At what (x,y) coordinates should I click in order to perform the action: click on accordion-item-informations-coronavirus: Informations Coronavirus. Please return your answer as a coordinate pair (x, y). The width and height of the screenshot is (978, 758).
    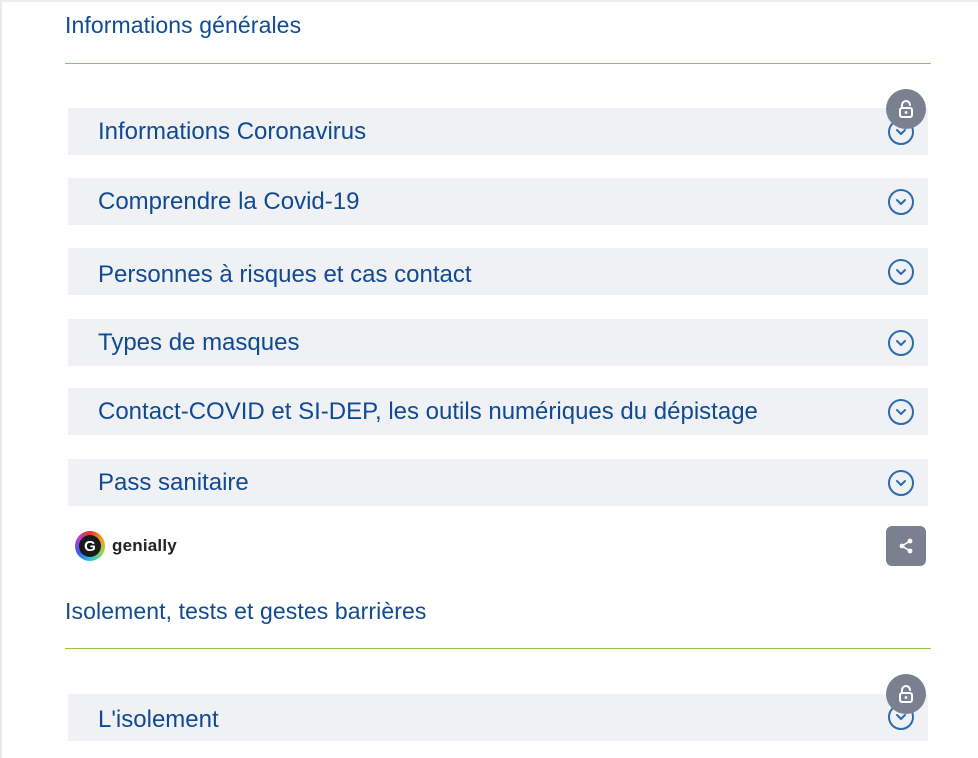
    Looking at the image, I should click on (498, 131).